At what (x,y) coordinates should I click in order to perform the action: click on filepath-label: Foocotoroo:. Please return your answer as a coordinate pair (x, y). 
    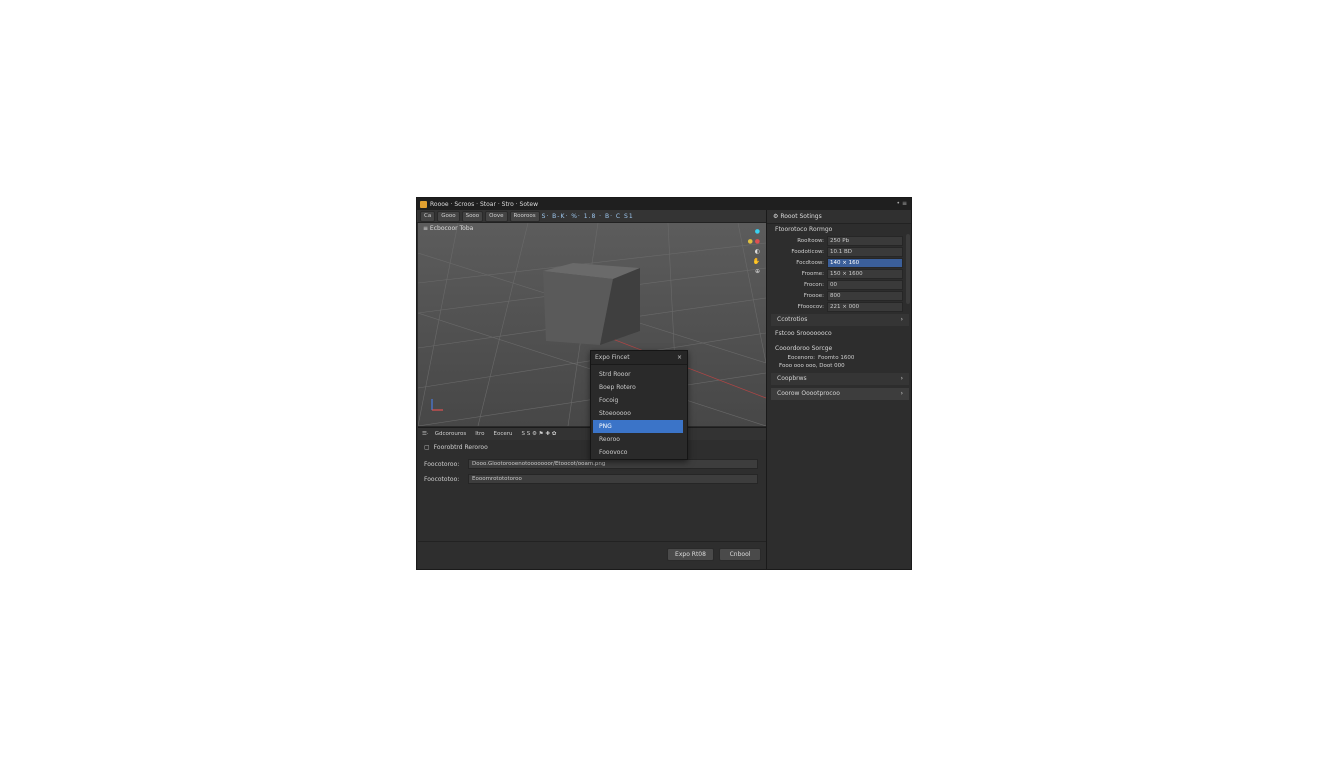
    Looking at the image, I should click on (442, 464).